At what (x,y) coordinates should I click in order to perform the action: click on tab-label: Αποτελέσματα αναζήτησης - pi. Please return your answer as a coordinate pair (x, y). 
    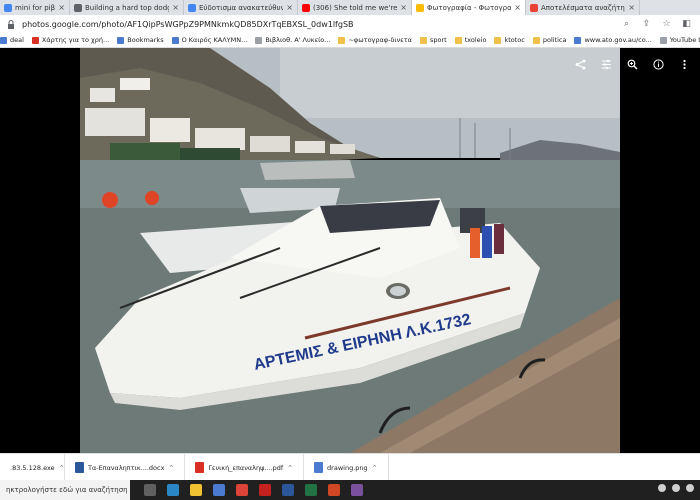
    Looking at the image, I should click on (583, 7).